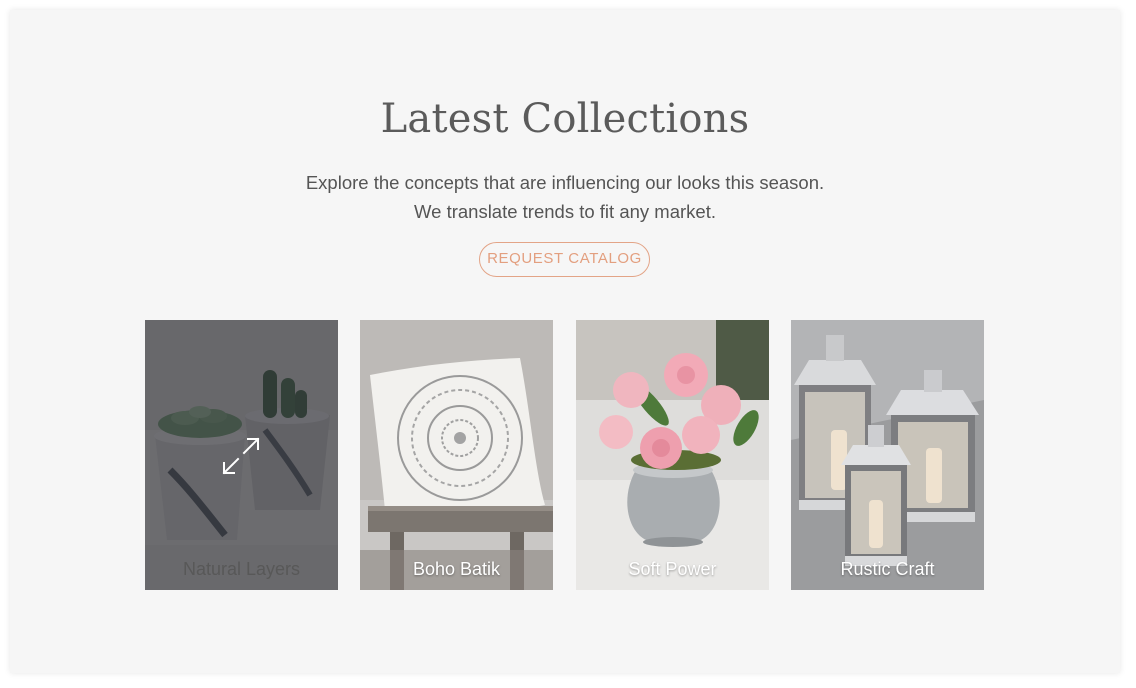  I want to click on collection-card-label: Rustic Craft, so click(887, 569).